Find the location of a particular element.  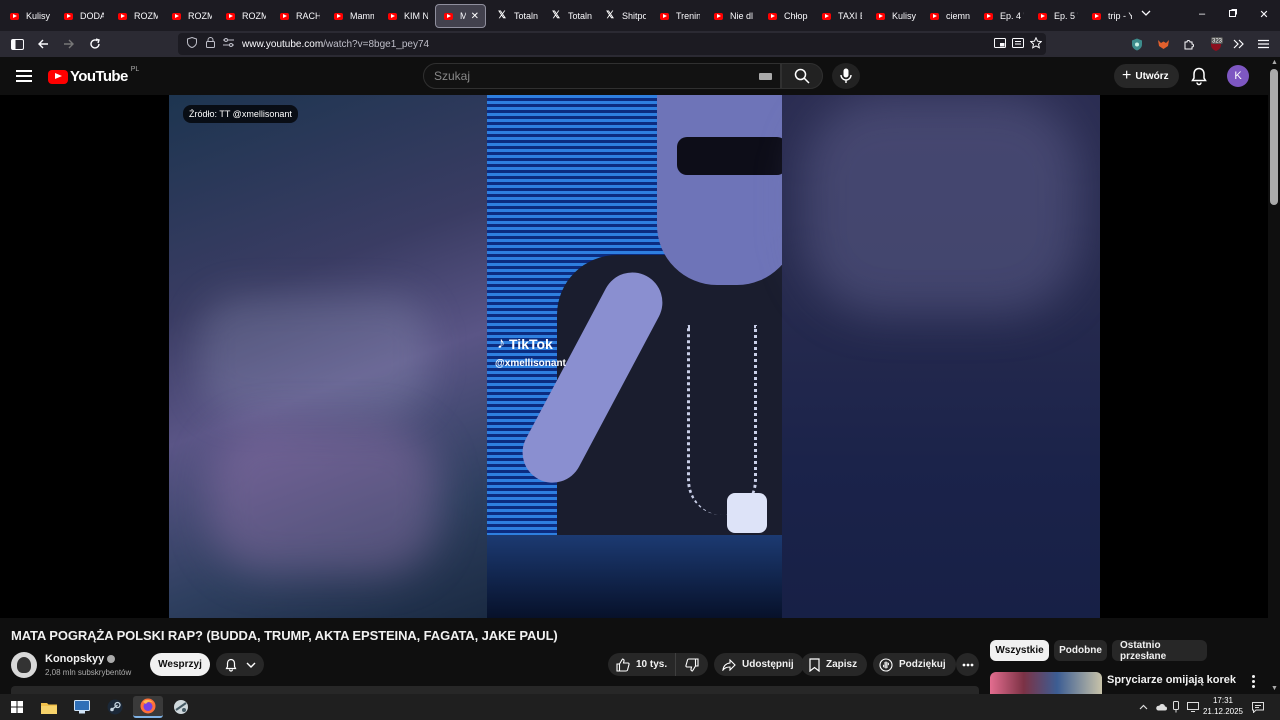

thumbs-up-icon is located at coordinates (623, 664).